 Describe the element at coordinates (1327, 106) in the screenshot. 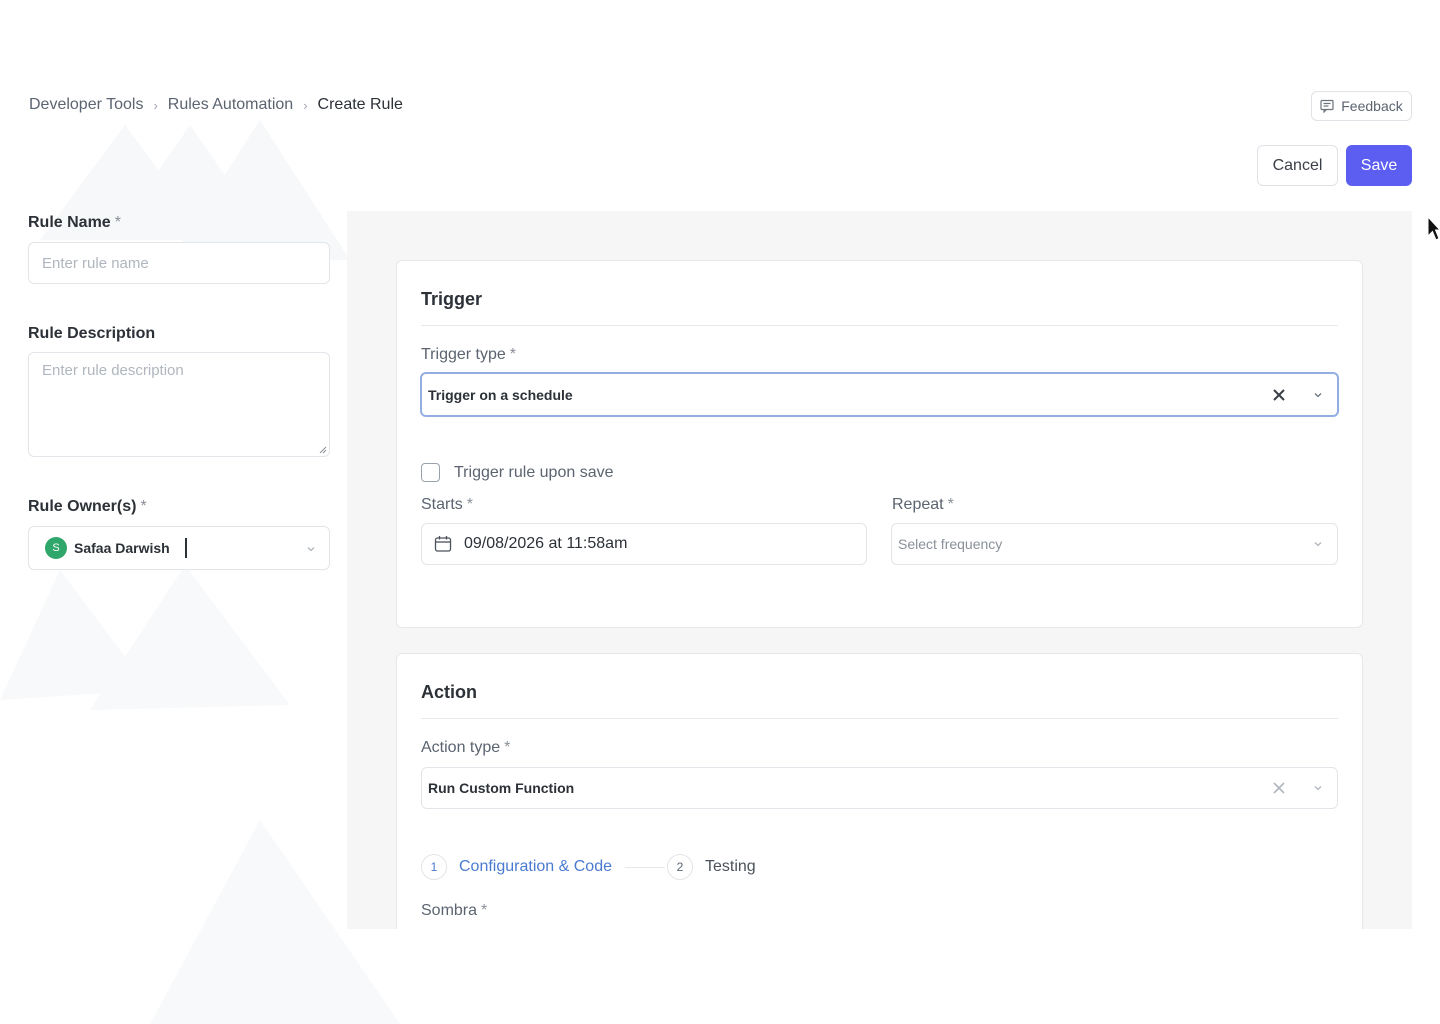

I see `feedback-icon` at that location.